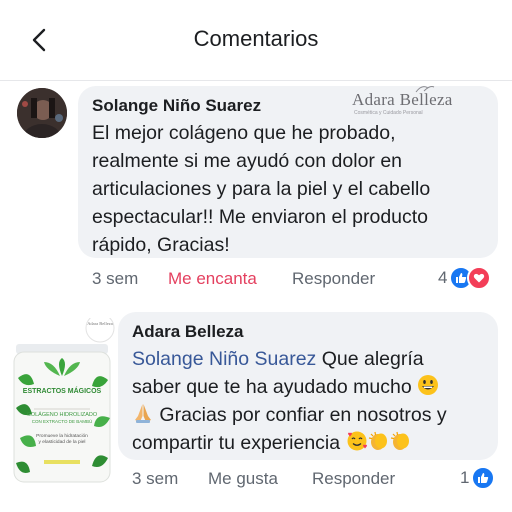  What do you see at coordinates (62, 391) in the screenshot?
I see `product-brand: ESTRACTOS MÁGICOS` at bounding box center [62, 391].